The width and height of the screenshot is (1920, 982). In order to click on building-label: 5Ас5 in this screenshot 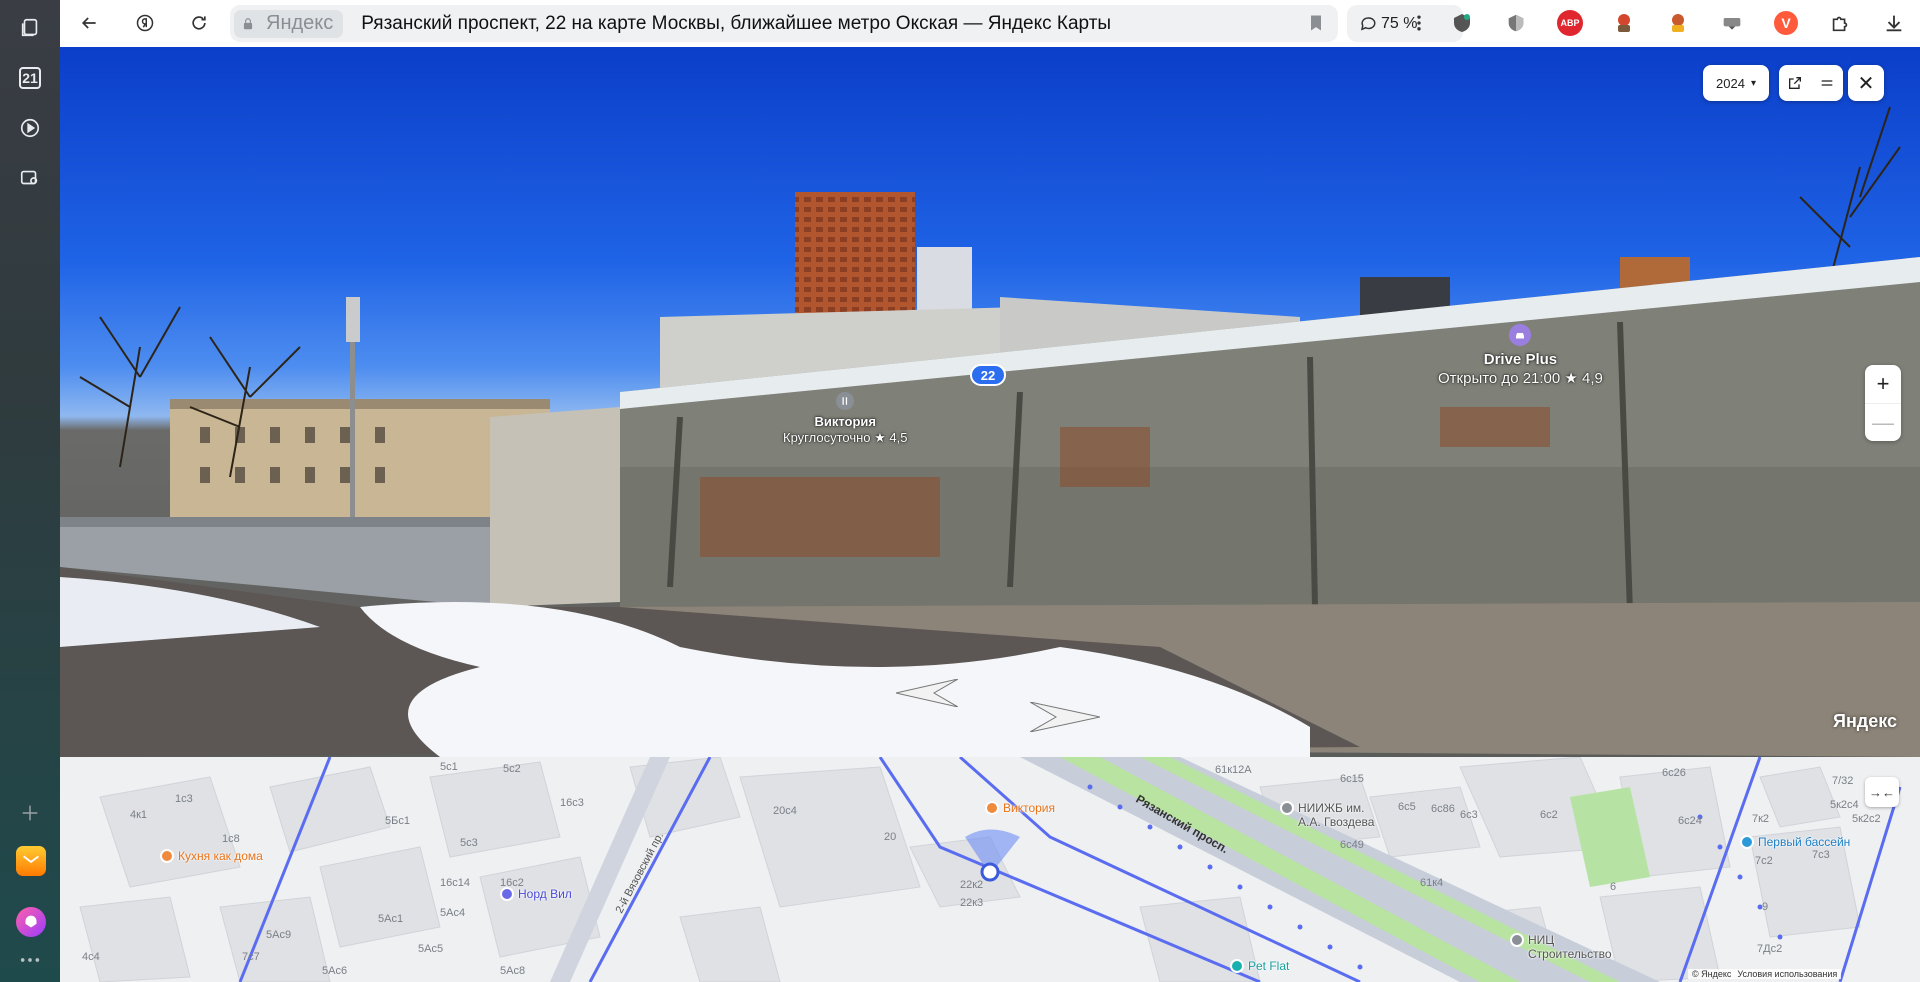, I will do `click(431, 949)`.